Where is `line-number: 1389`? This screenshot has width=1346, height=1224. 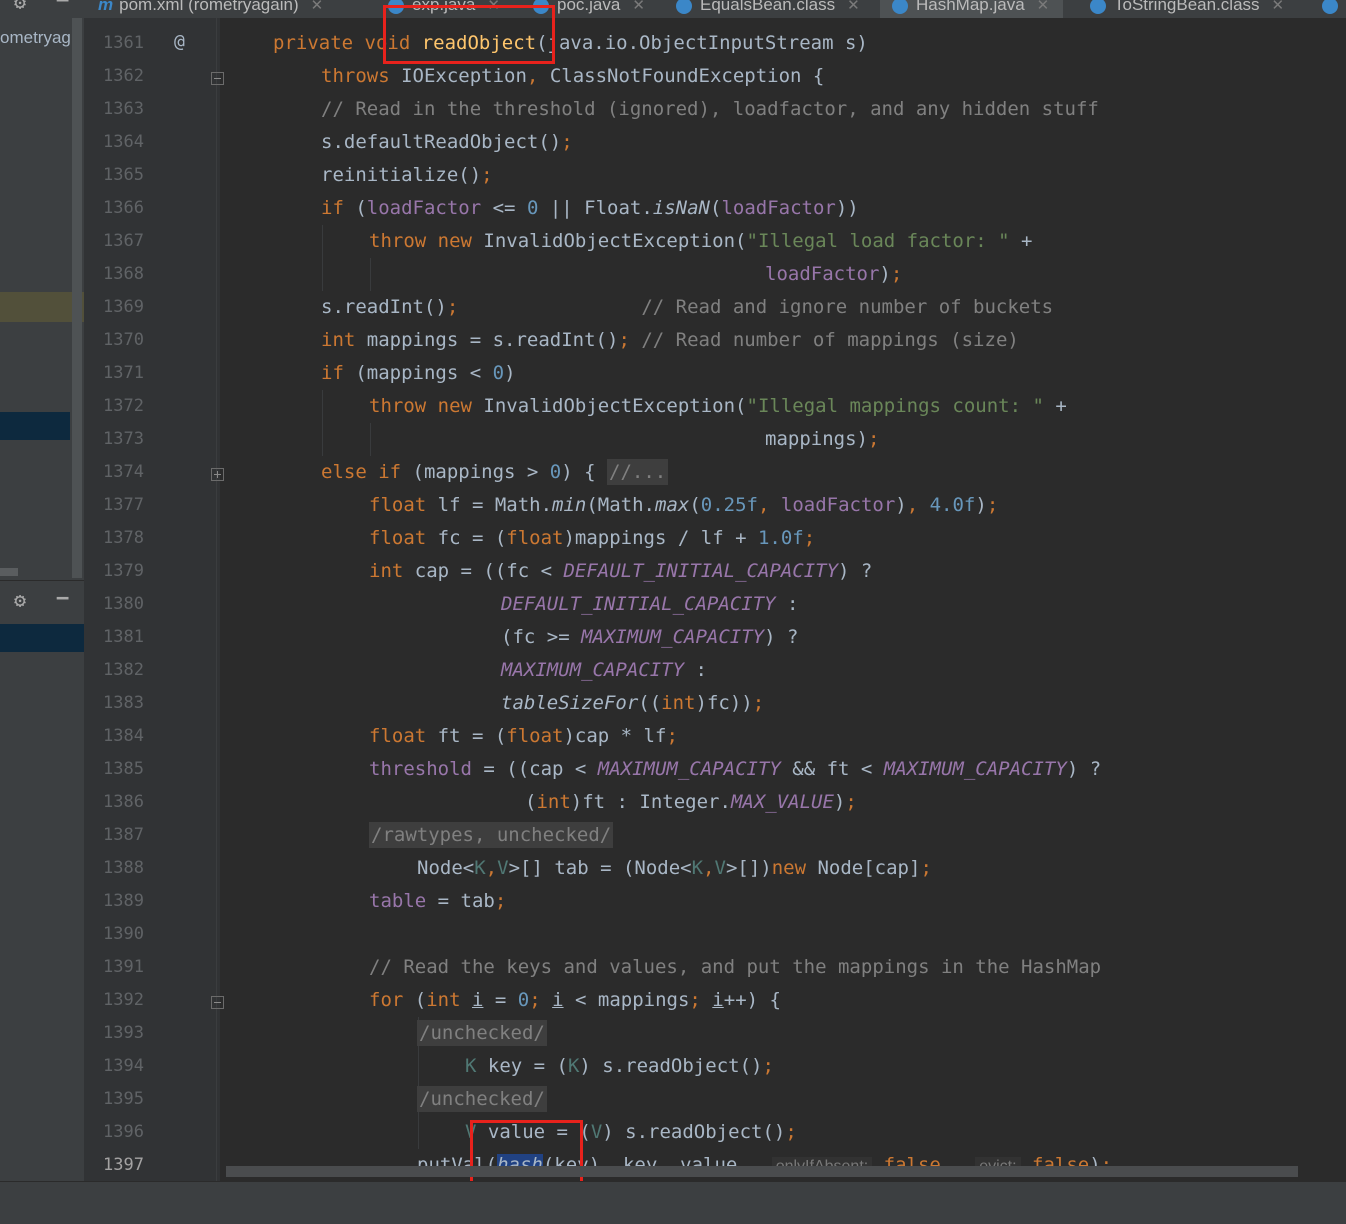 line-number: 1389 is located at coordinates (123, 901).